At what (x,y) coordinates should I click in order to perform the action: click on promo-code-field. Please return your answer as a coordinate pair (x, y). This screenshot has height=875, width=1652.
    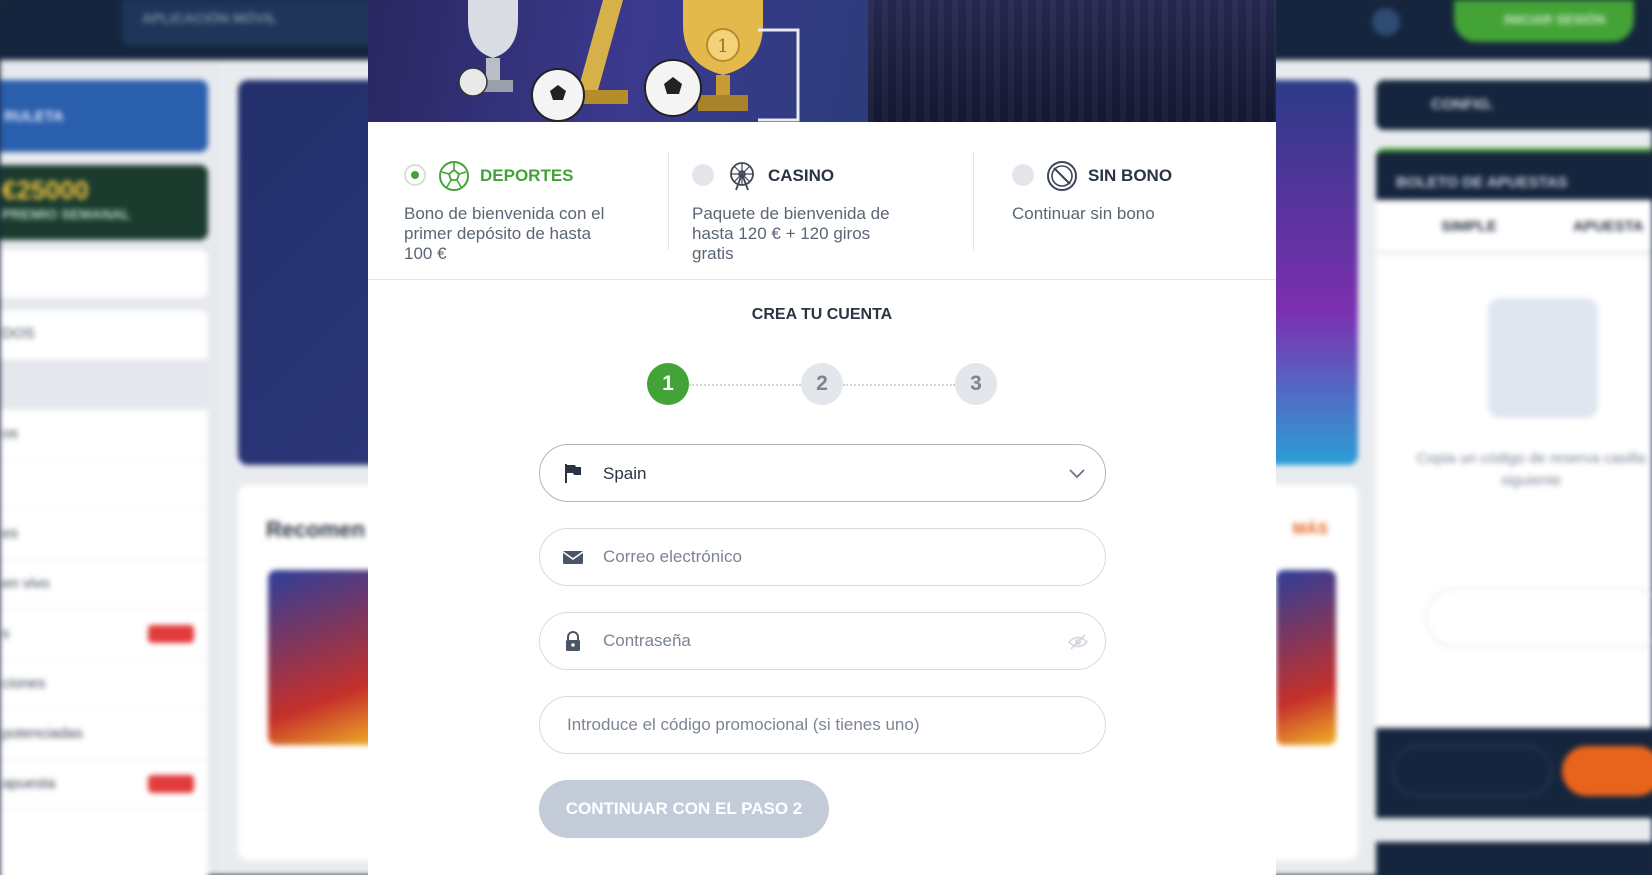
    Looking at the image, I should click on (822, 725).